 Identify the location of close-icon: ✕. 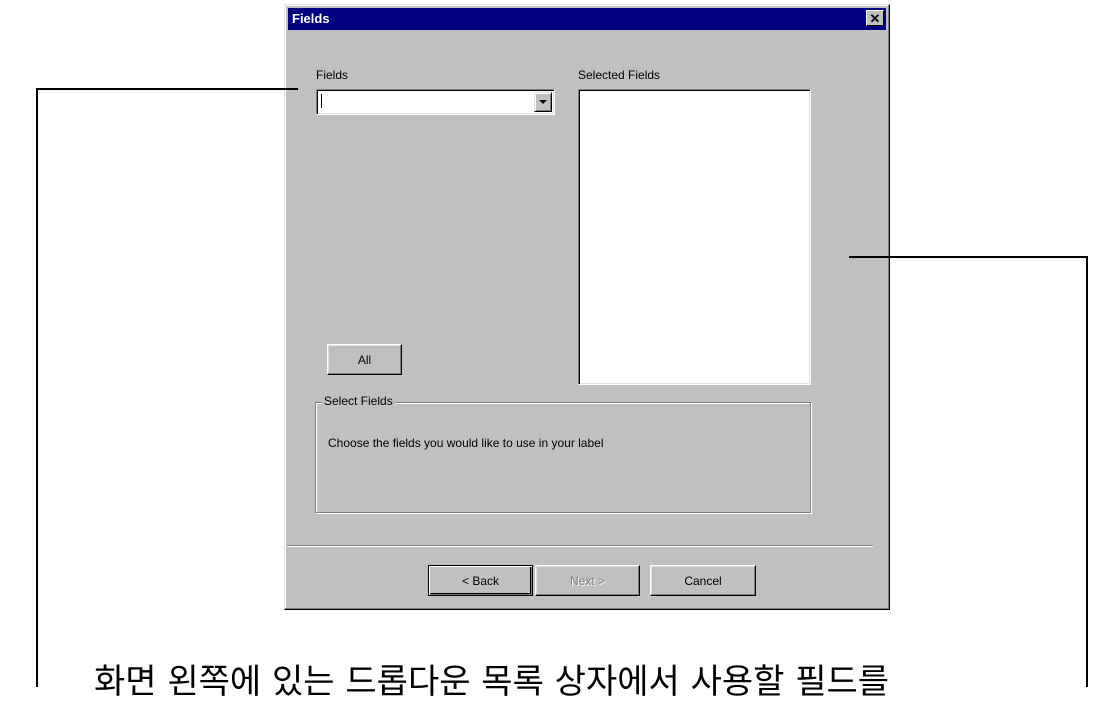
(875, 18).